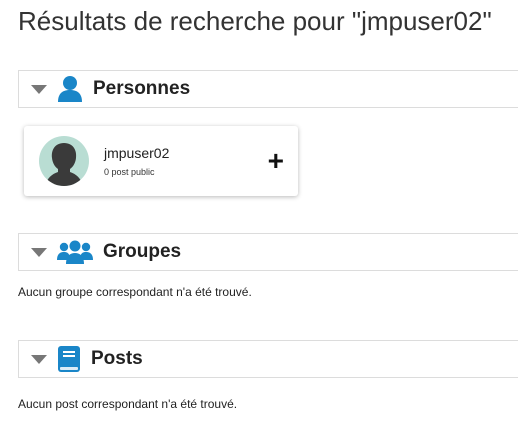  What do you see at coordinates (64, 161) in the screenshot?
I see `avatar` at bounding box center [64, 161].